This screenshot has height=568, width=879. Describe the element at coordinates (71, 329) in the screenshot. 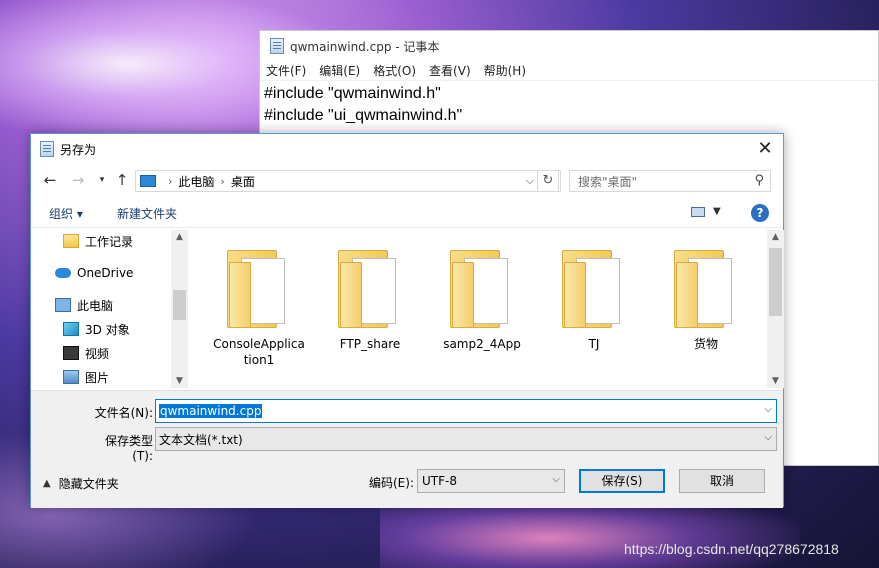

I see `3d-objects-icon` at that location.